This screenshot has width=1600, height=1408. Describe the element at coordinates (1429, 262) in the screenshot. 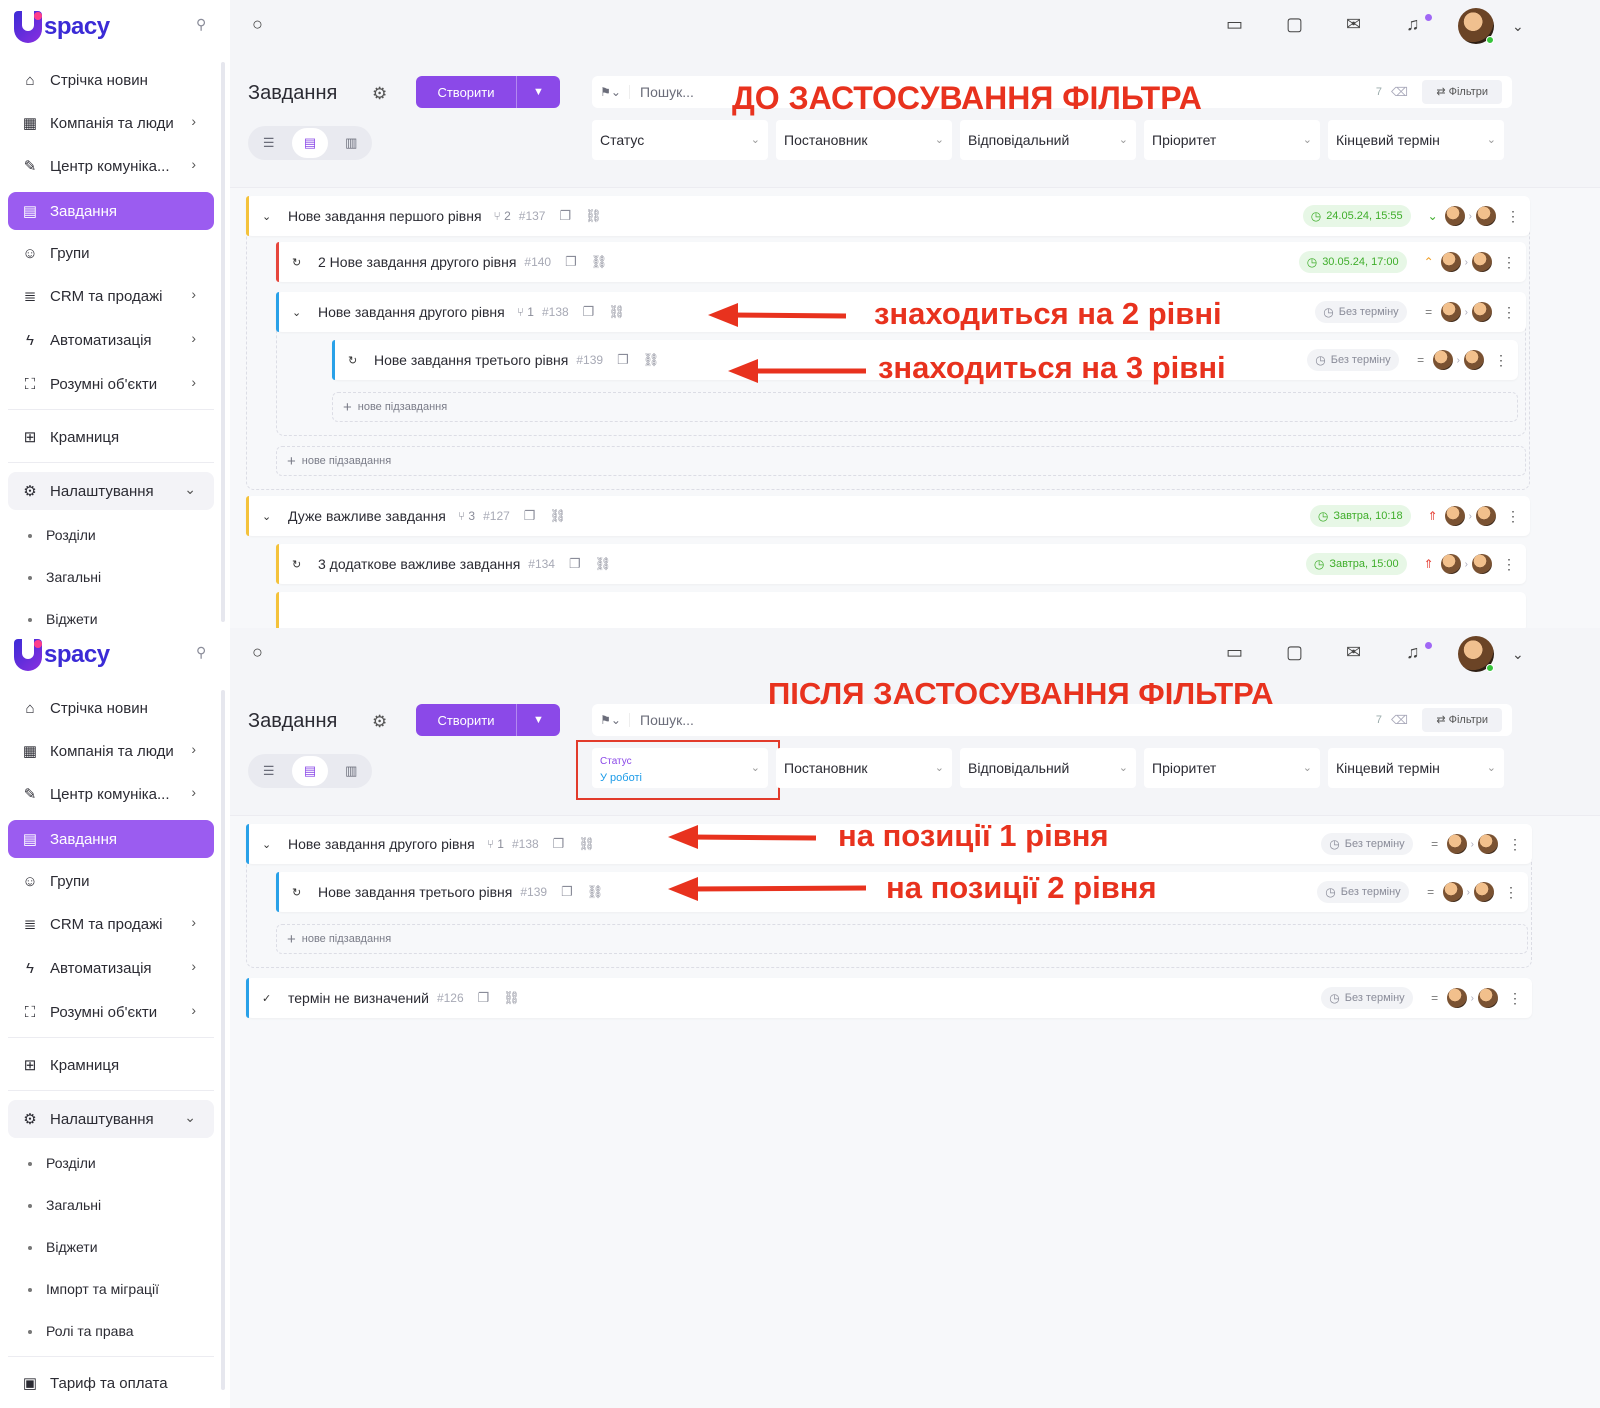

I see `priority-high-icon: ⌃` at that location.